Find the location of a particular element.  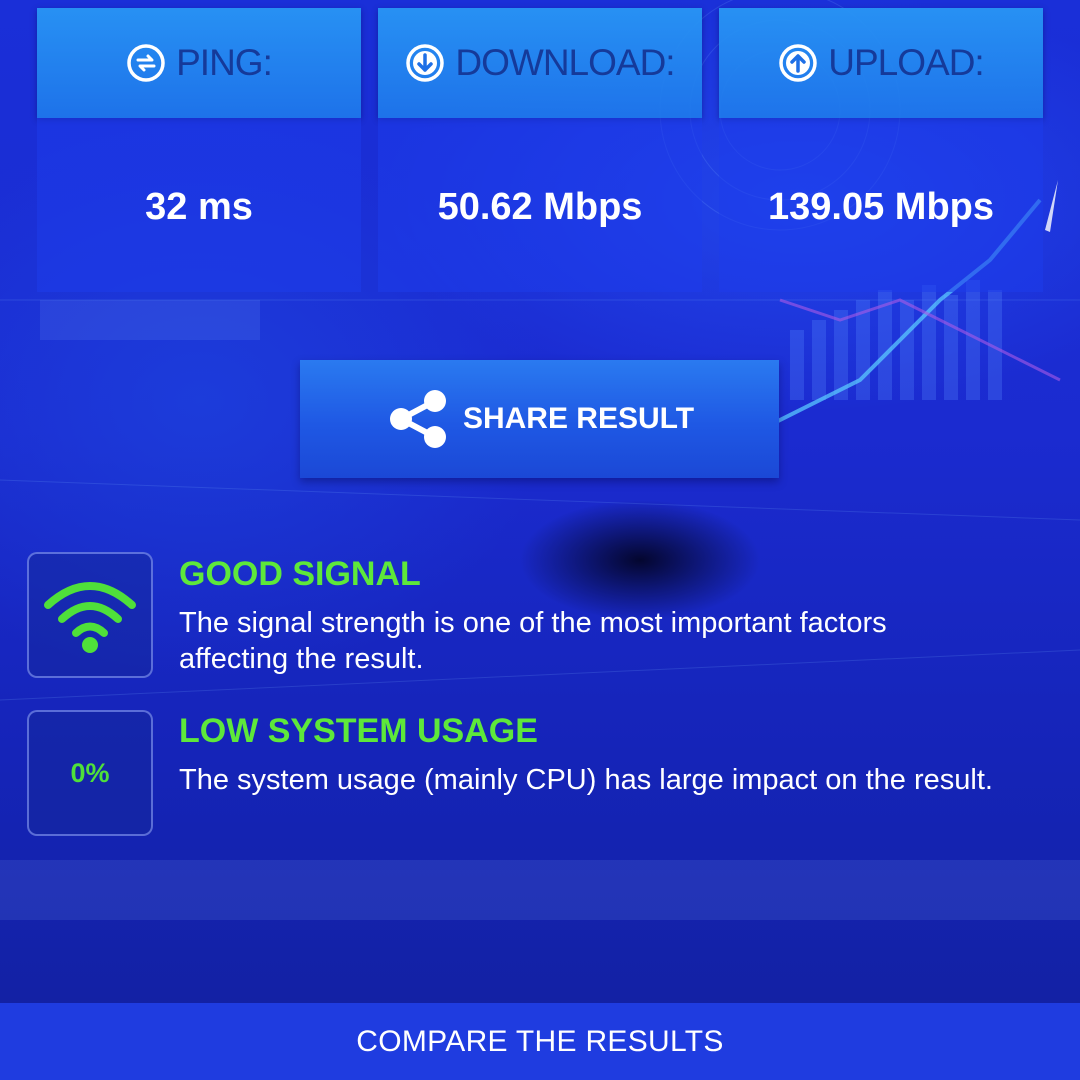

download-body: 50.62 Mbps is located at coordinates (540, 205).